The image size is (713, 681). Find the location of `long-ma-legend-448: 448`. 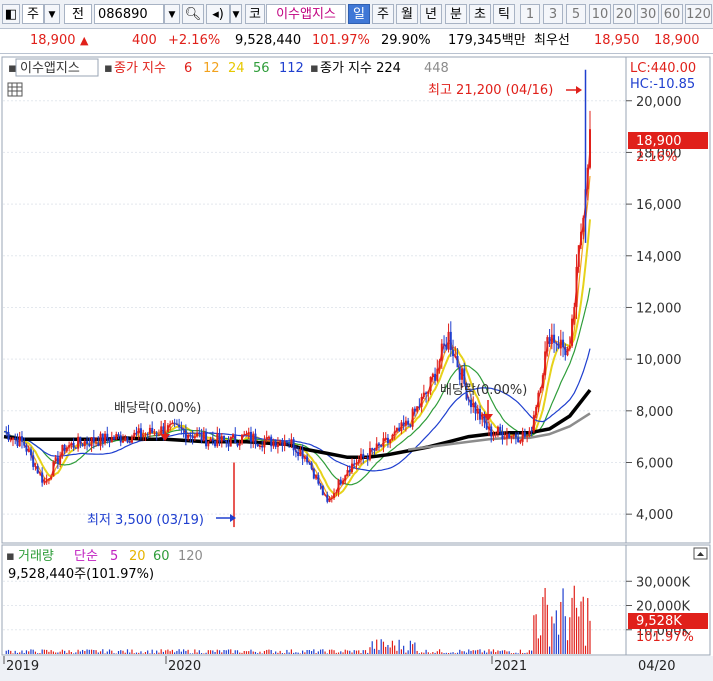

long-ma-legend-448: 448 is located at coordinates (436, 68).